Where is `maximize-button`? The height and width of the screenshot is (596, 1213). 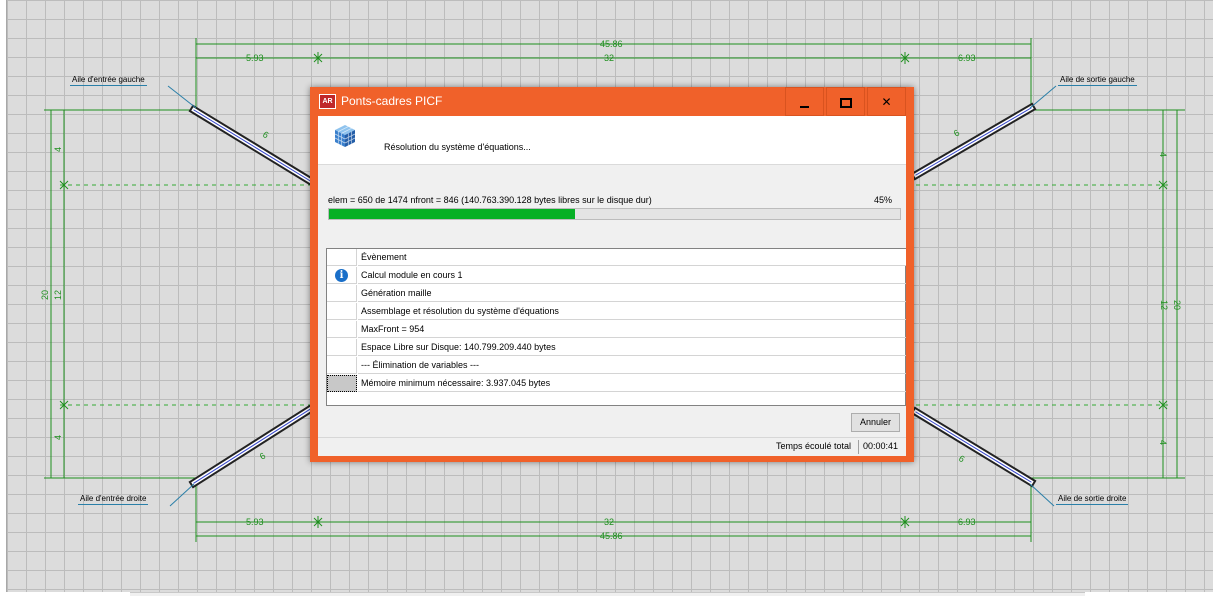 maximize-button is located at coordinates (845, 101).